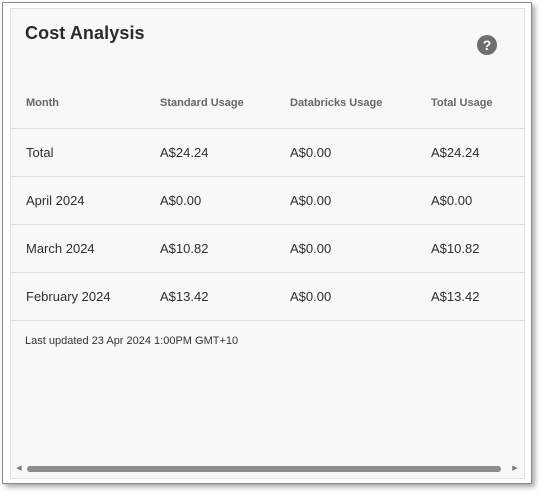  Describe the element at coordinates (452, 200) in the screenshot. I see `total-usage-cell: A$0.00` at that location.